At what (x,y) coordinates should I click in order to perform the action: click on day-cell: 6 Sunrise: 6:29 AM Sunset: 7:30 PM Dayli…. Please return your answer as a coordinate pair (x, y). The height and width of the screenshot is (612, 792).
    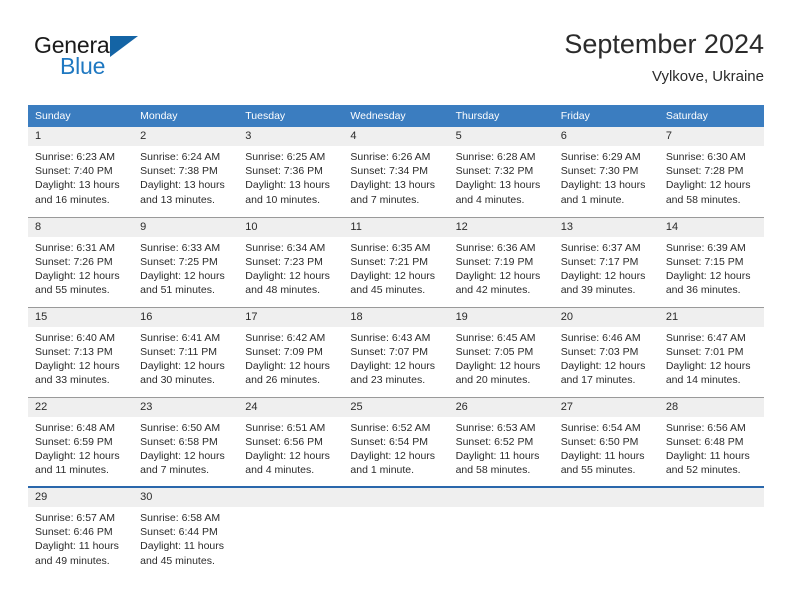
    Looking at the image, I should click on (606, 172).